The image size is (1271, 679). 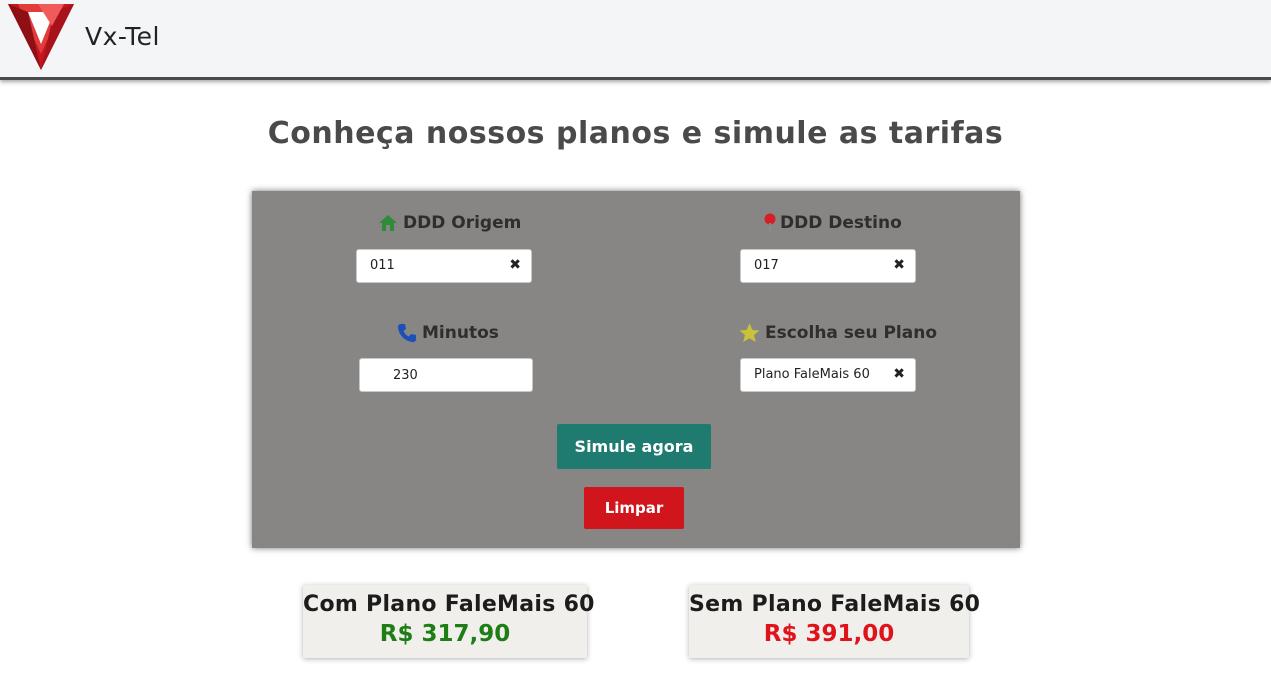 What do you see at coordinates (899, 265) in the screenshot?
I see `destination-clear-icon: ✖` at bounding box center [899, 265].